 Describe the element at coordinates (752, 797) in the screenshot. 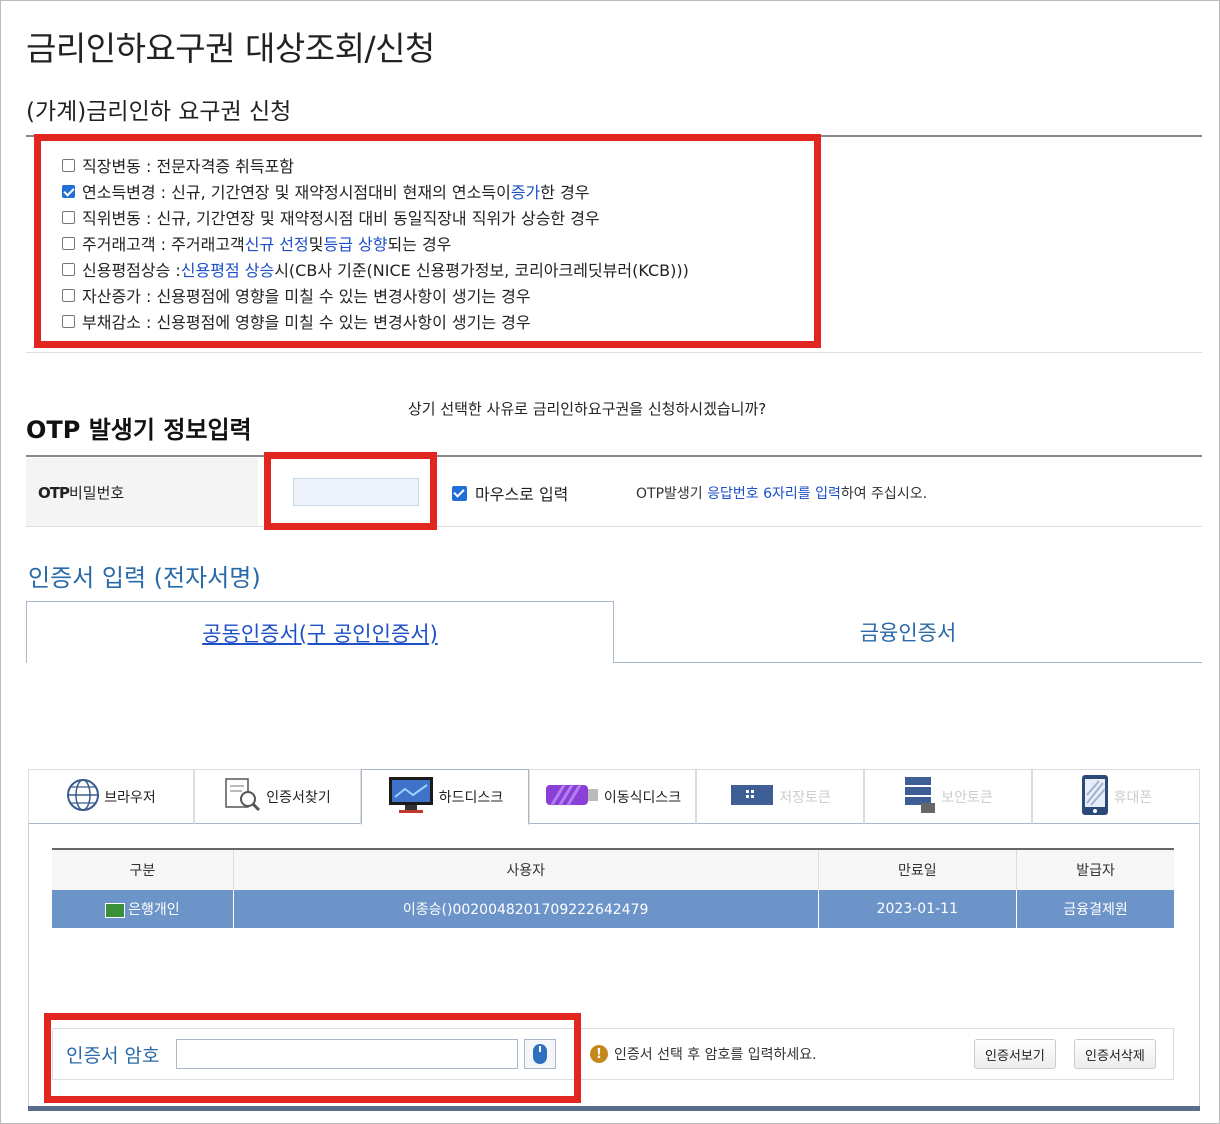

I see `token-icon` at that location.